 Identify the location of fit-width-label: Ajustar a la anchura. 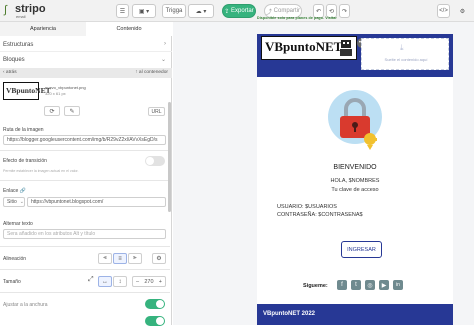
(25, 305).